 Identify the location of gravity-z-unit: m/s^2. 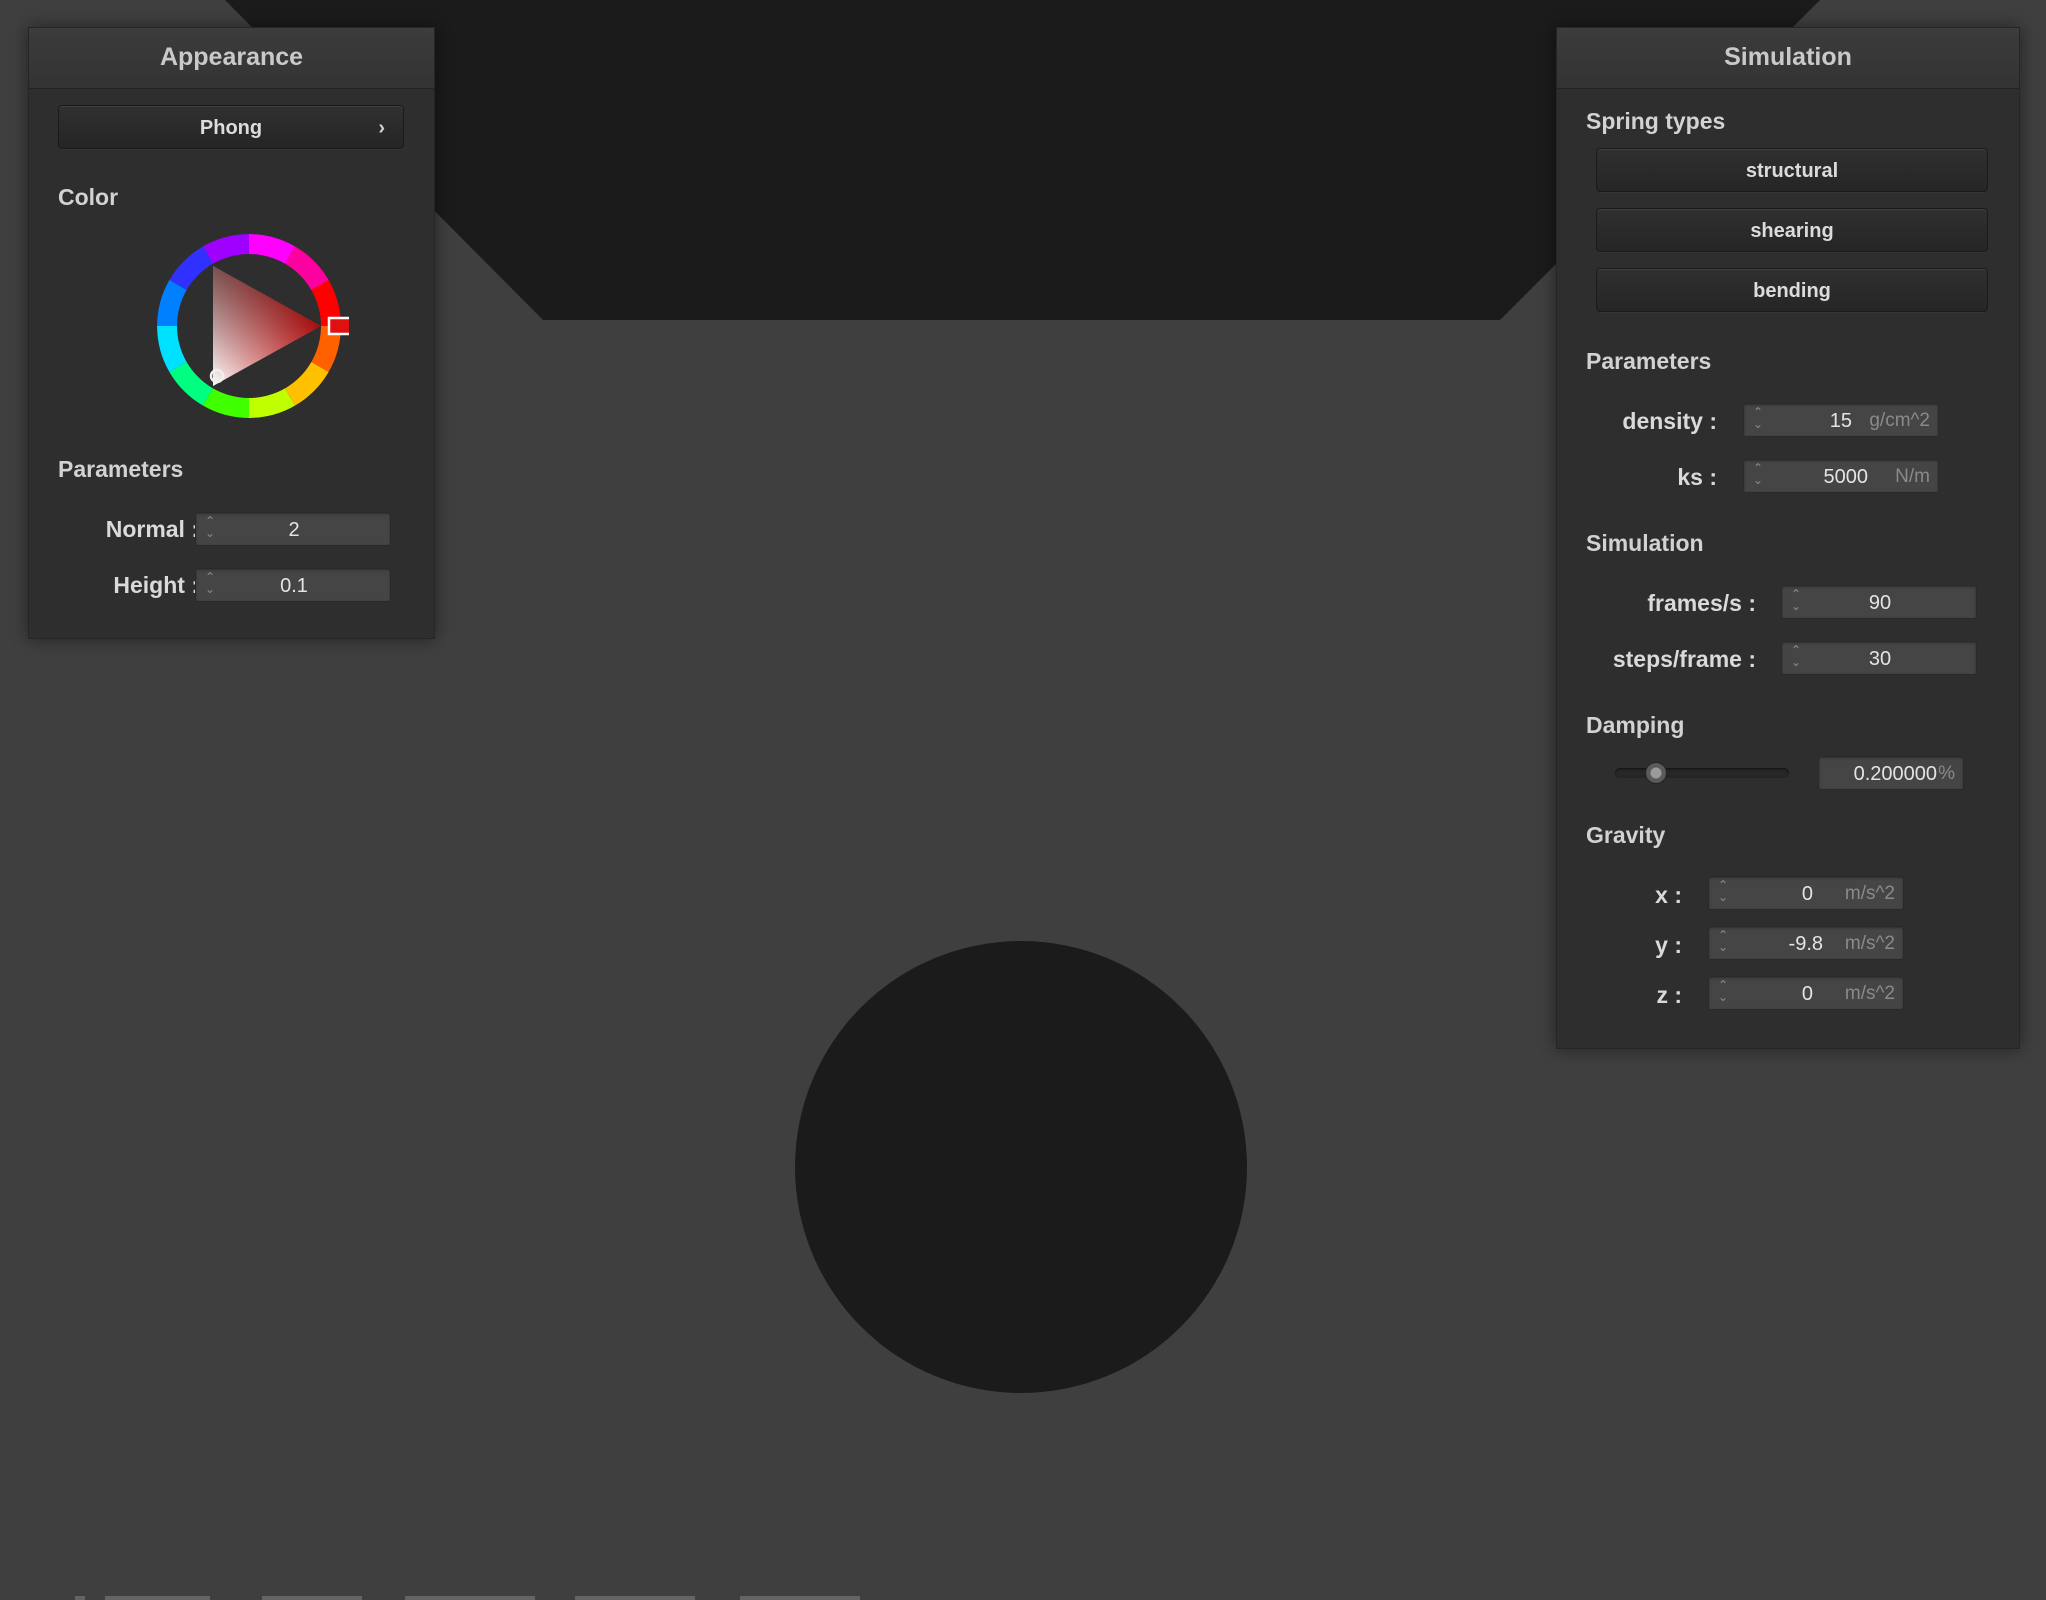
(1869, 993).